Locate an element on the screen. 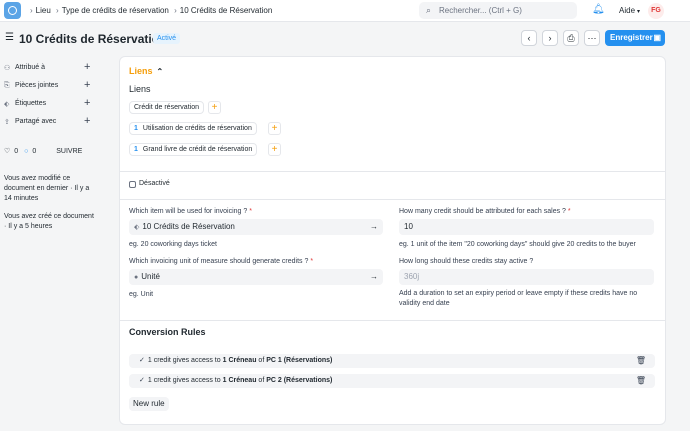 This screenshot has width=690, height=431. validity-field: 360j is located at coordinates (526, 277).